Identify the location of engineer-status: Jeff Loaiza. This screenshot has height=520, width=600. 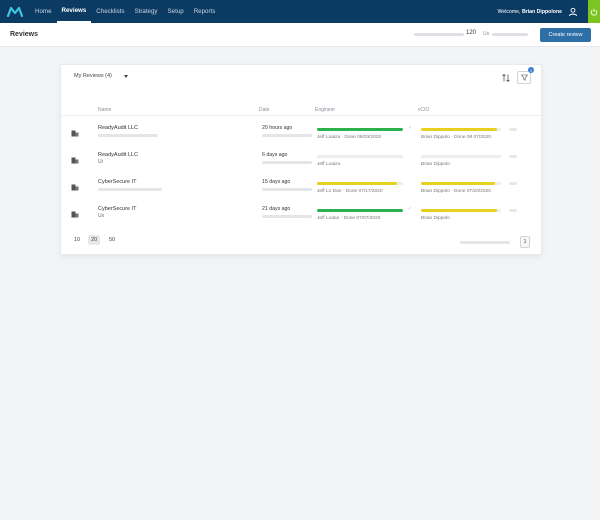
(329, 164).